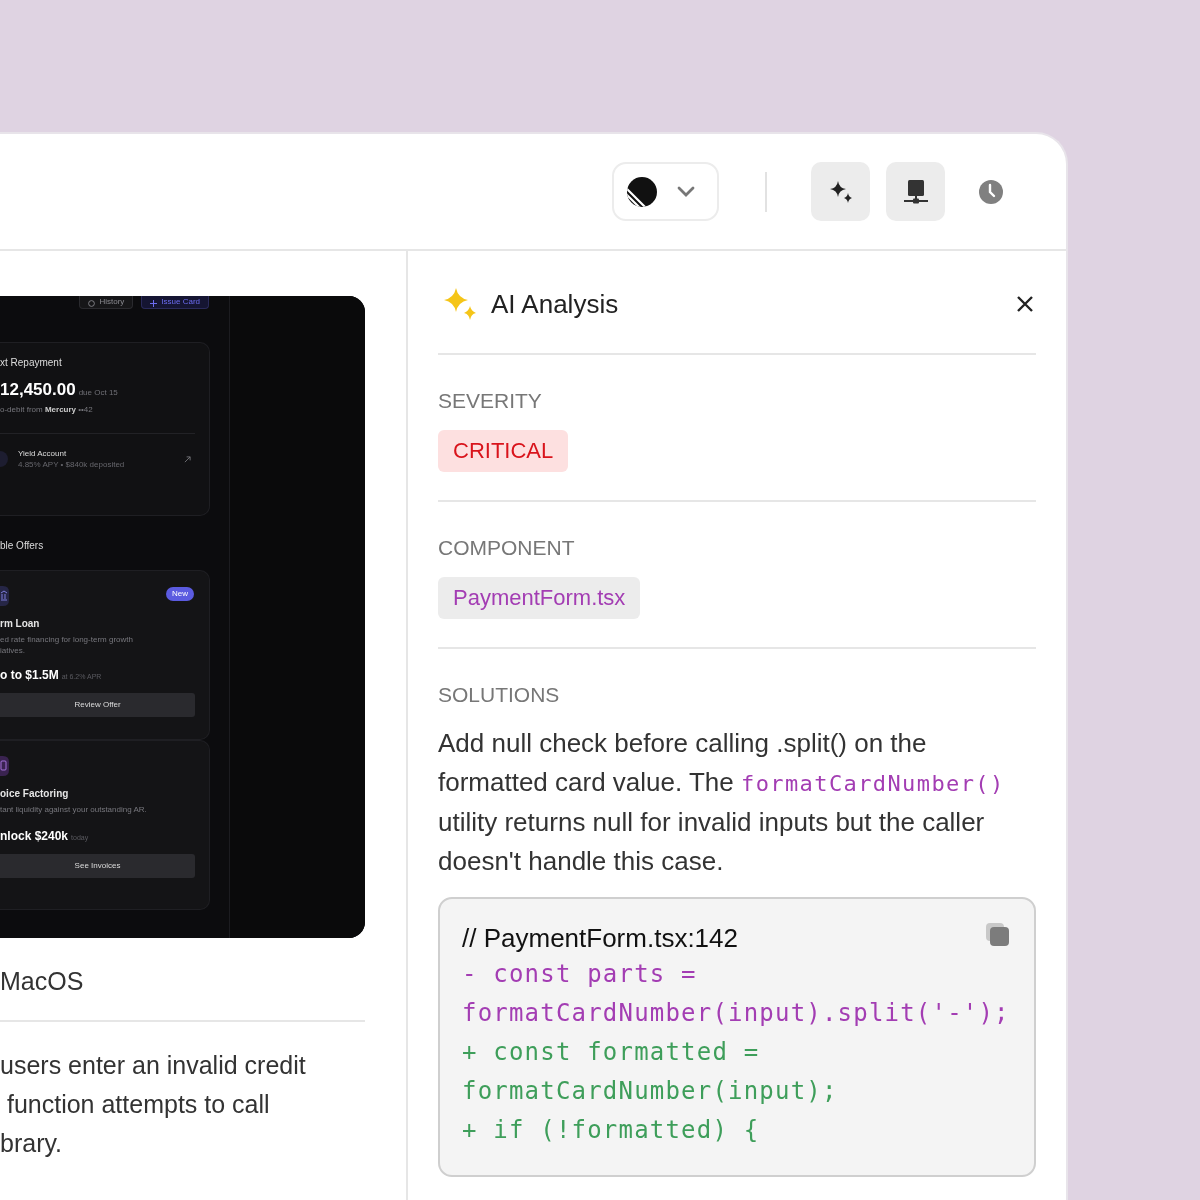 This screenshot has width=1200, height=1200. What do you see at coordinates (998, 935) in the screenshot?
I see `copy-icon` at bounding box center [998, 935].